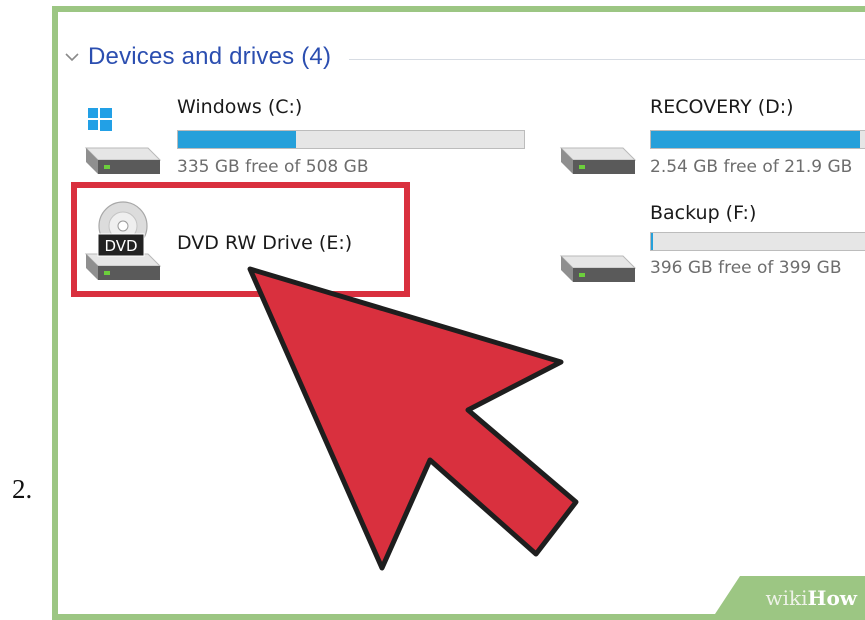 The width and height of the screenshot is (865, 620). I want to click on watermark-how: How, so click(832, 598).